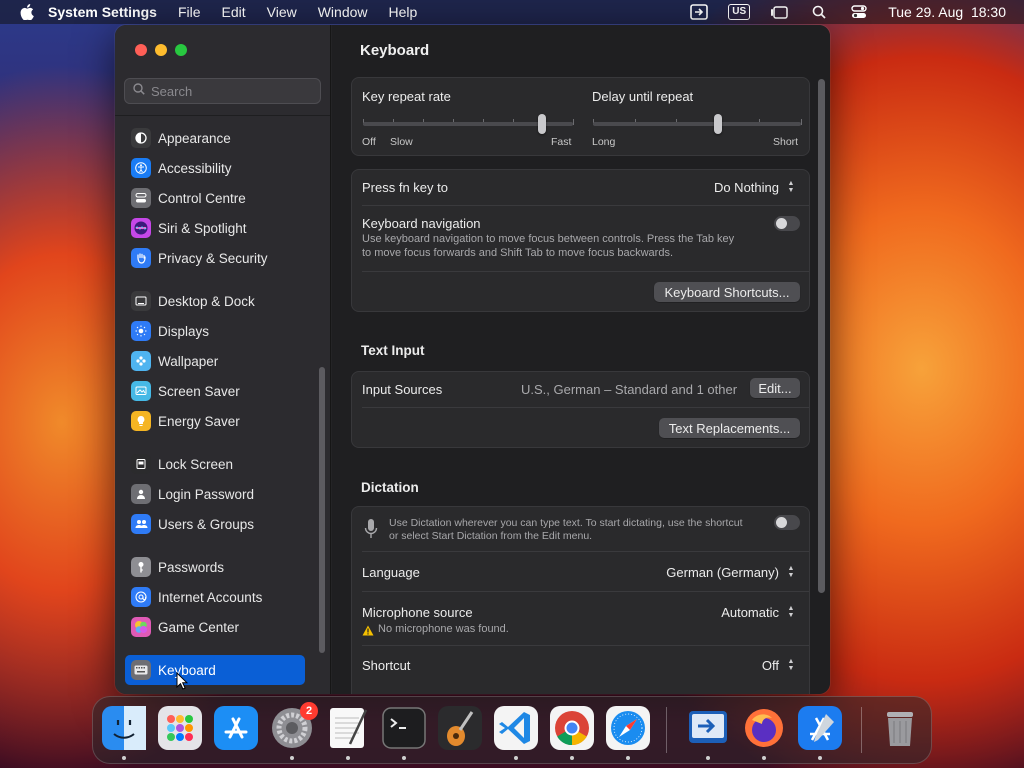  What do you see at coordinates (141, 168) in the screenshot?
I see `accessibility-icon` at bounding box center [141, 168].